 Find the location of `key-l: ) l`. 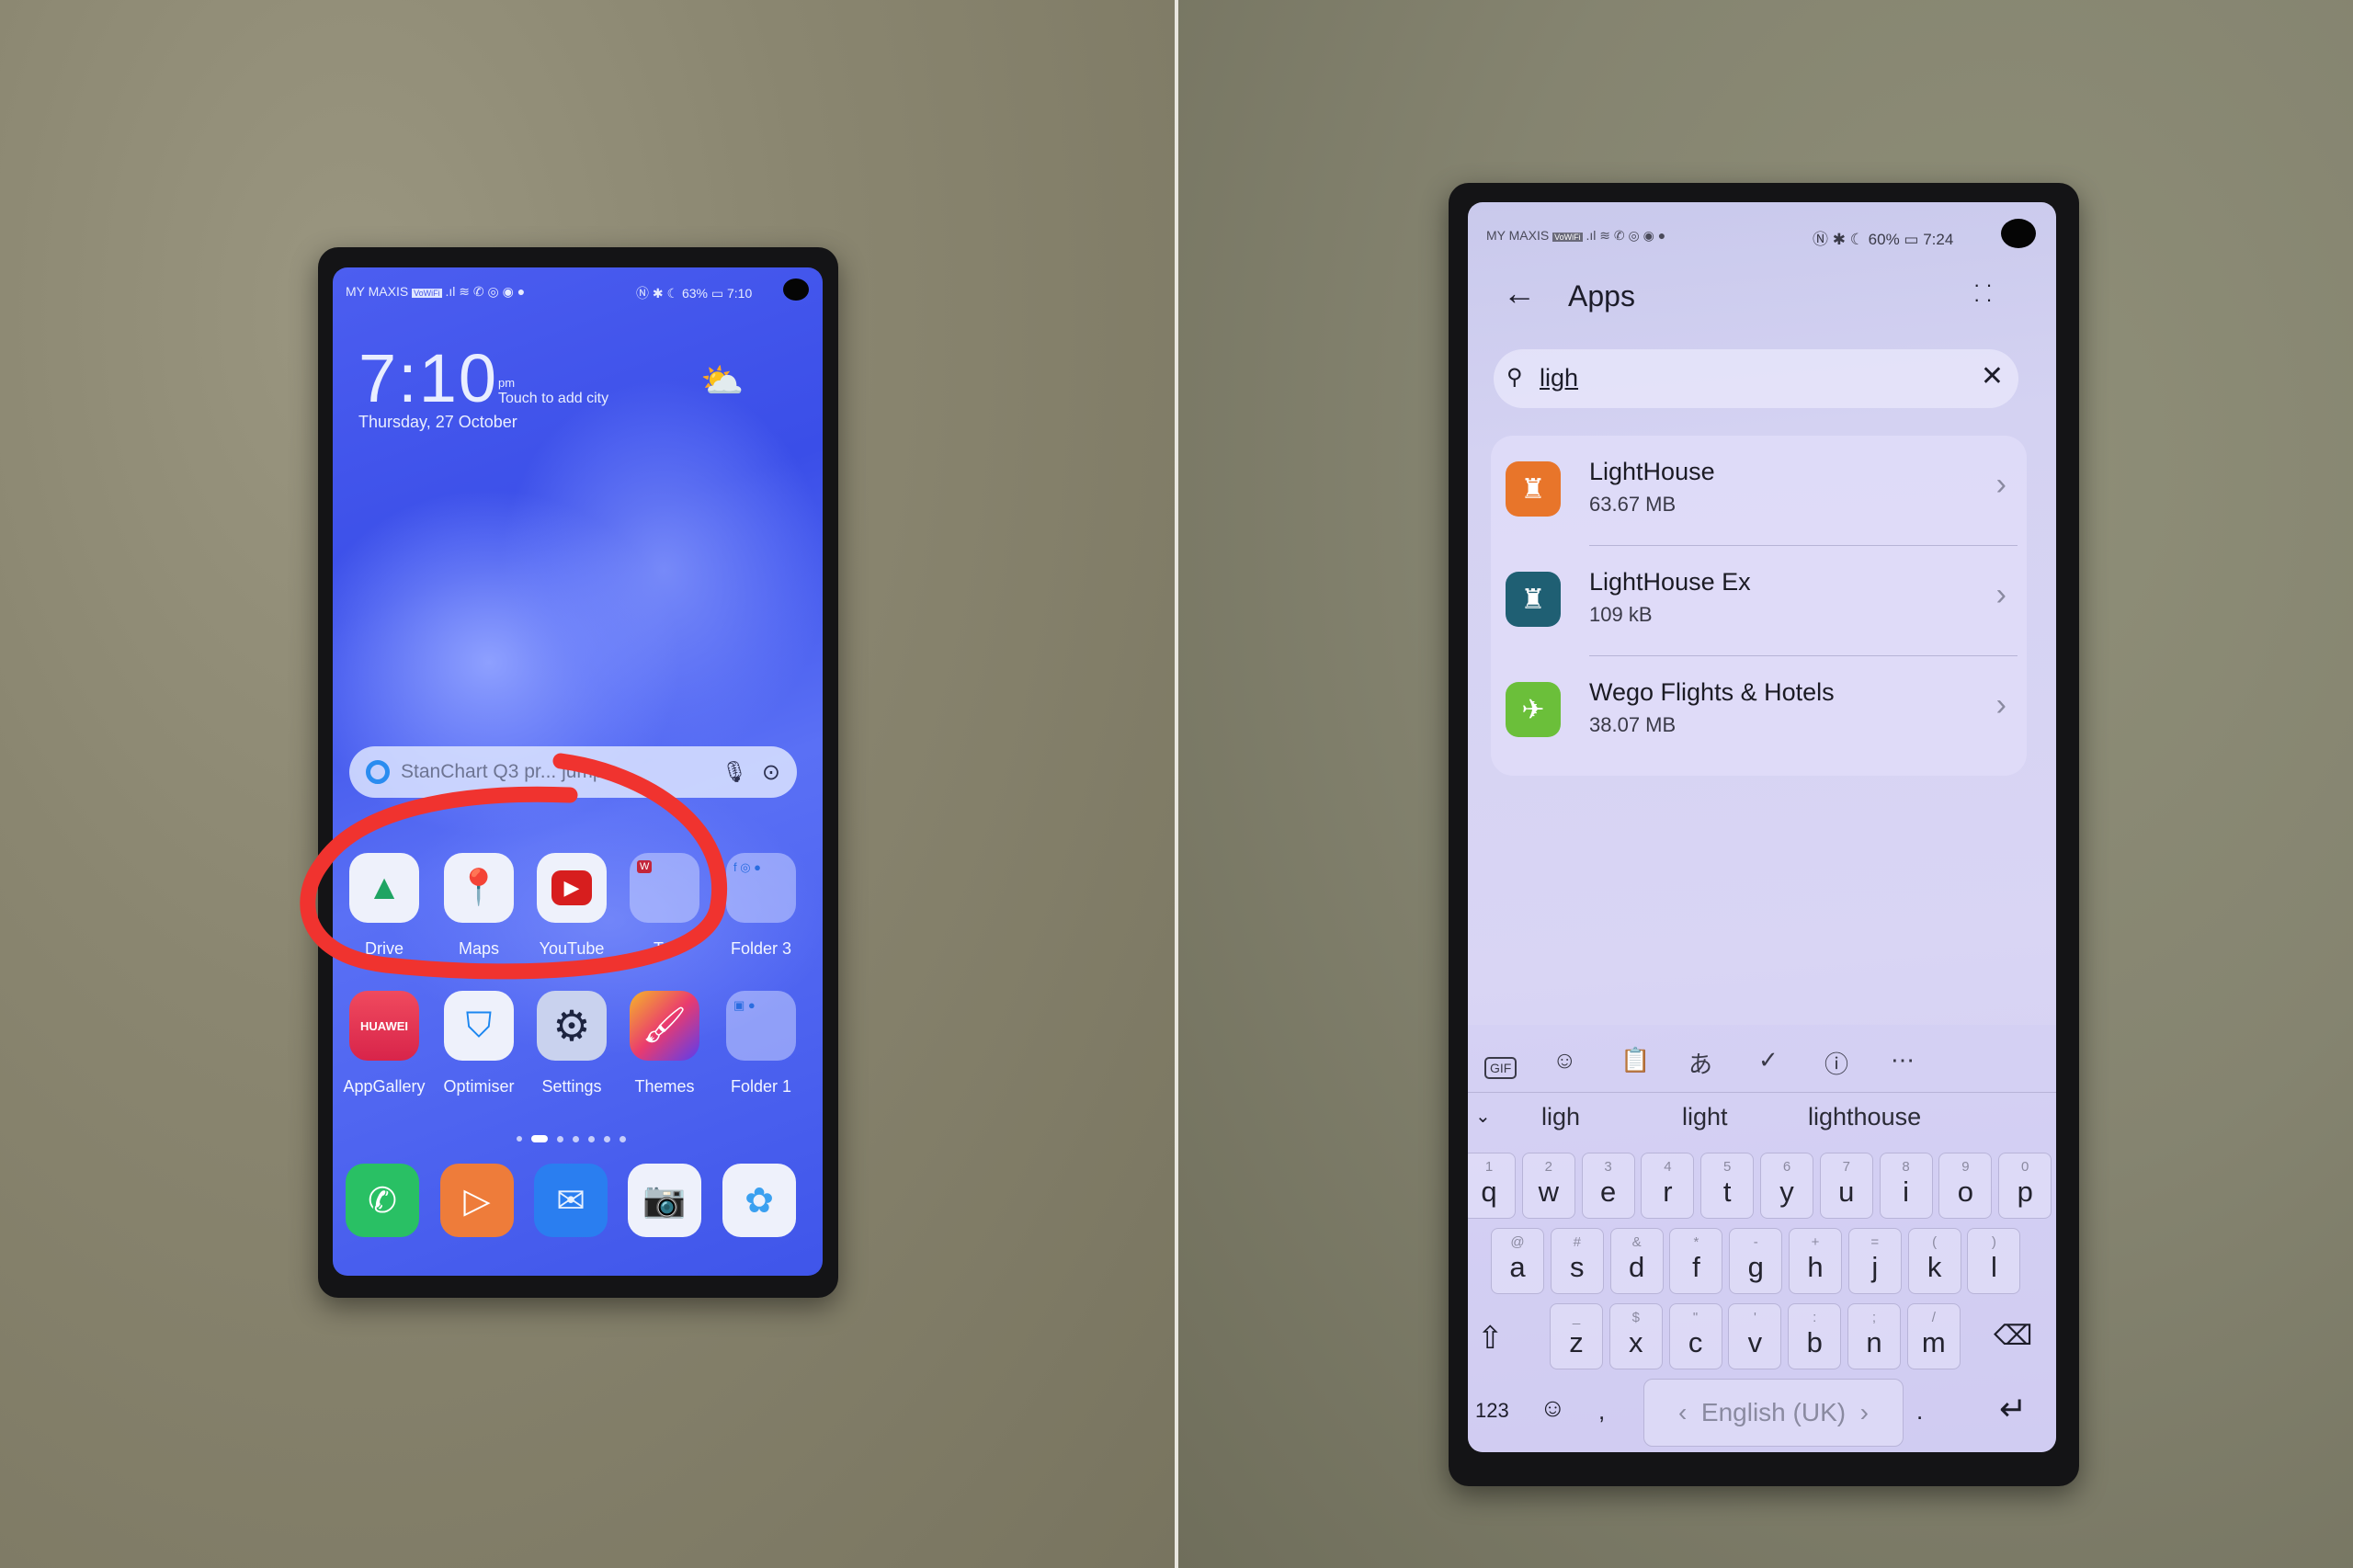

key-l: ) l is located at coordinates (1994, 1261).